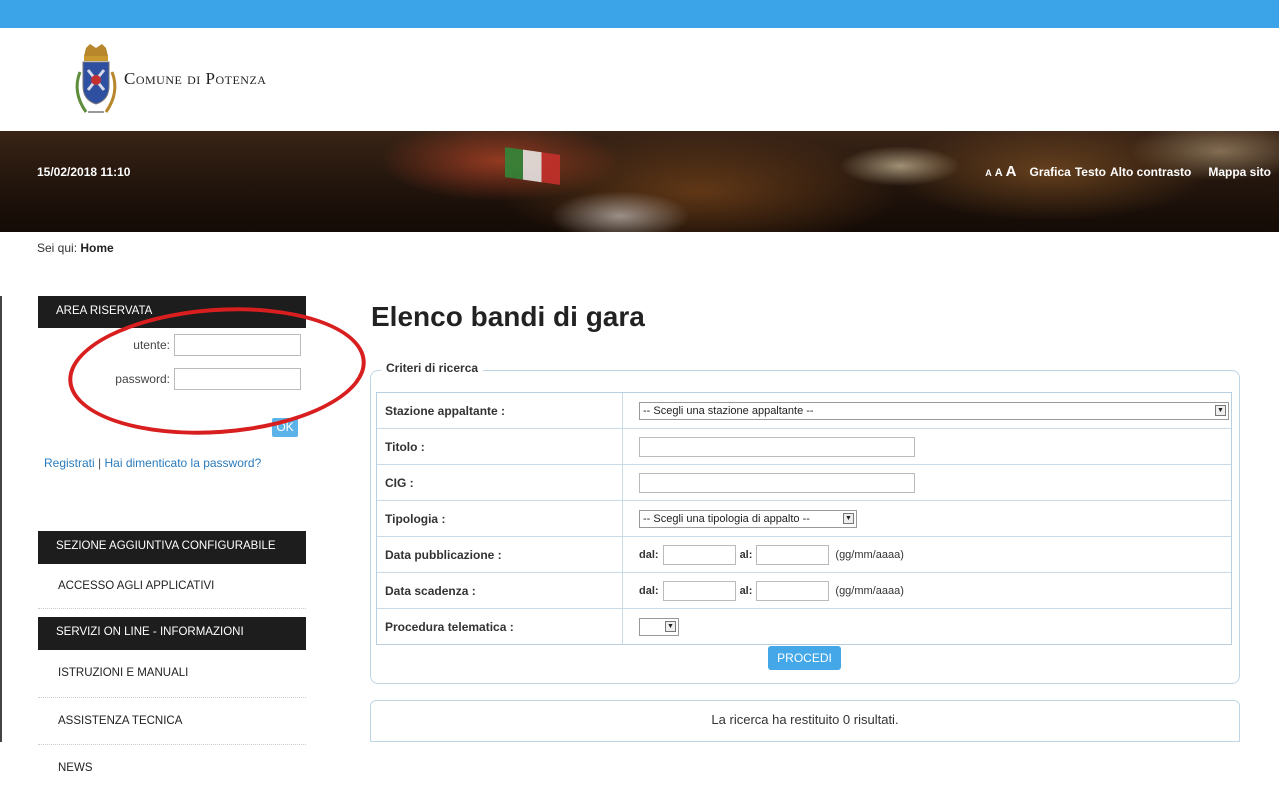 This screenshot has width=1279, height=791. I want to click on reserved-area-header: AREA RISERVATA, so click(172, 312).